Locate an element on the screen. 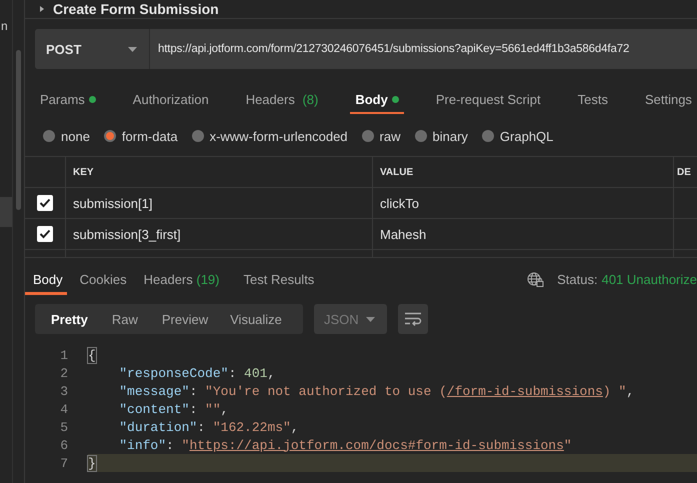 This screenshot has height=483, width=697. code-line: } is located at coordinates (92, 463).